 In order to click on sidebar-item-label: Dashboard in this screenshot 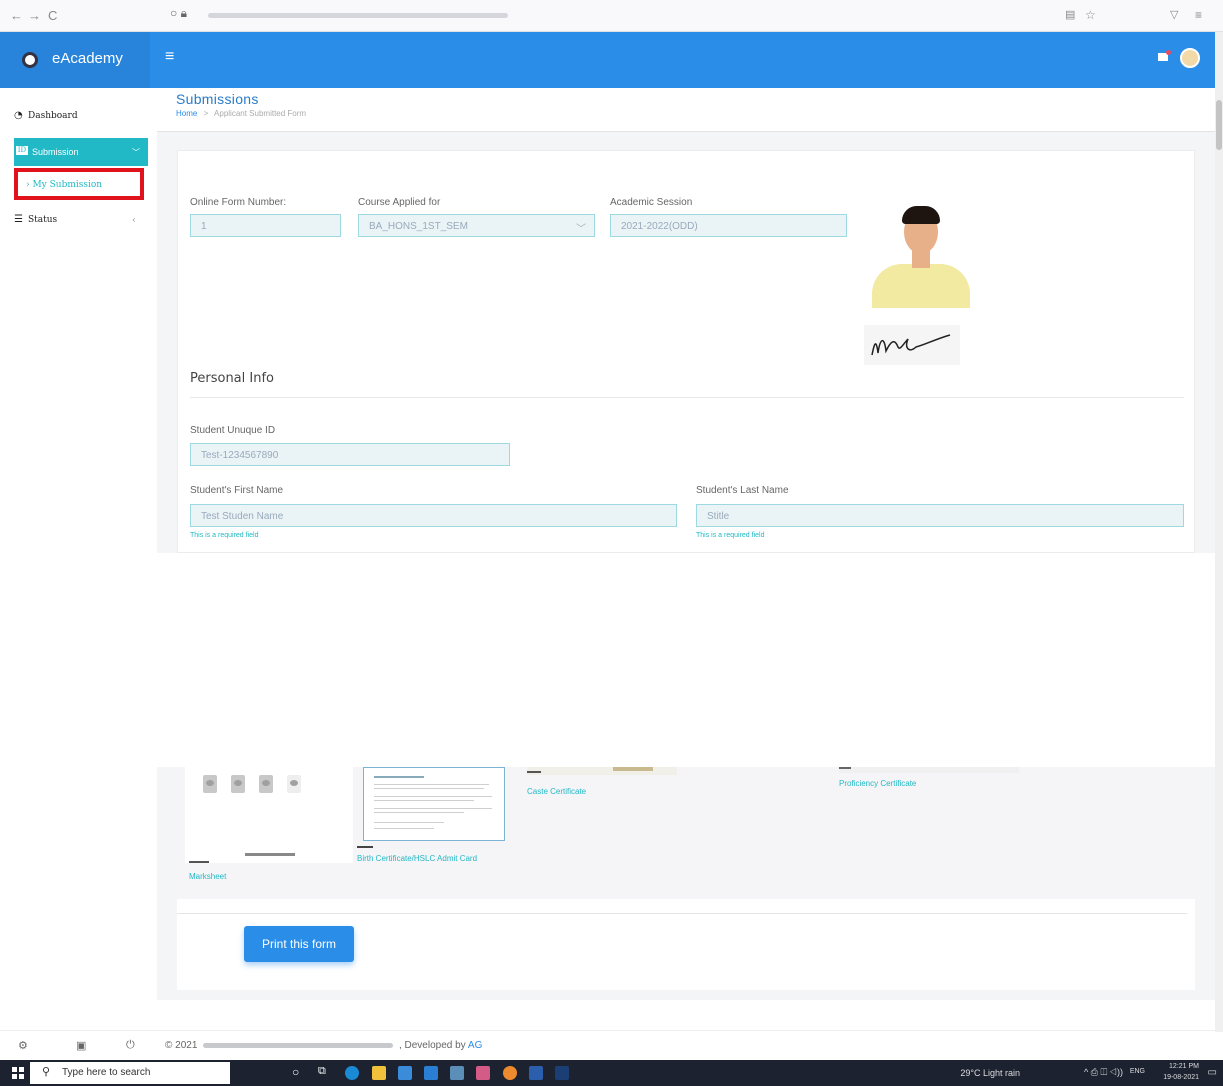, I will do `click(53, 116)`.